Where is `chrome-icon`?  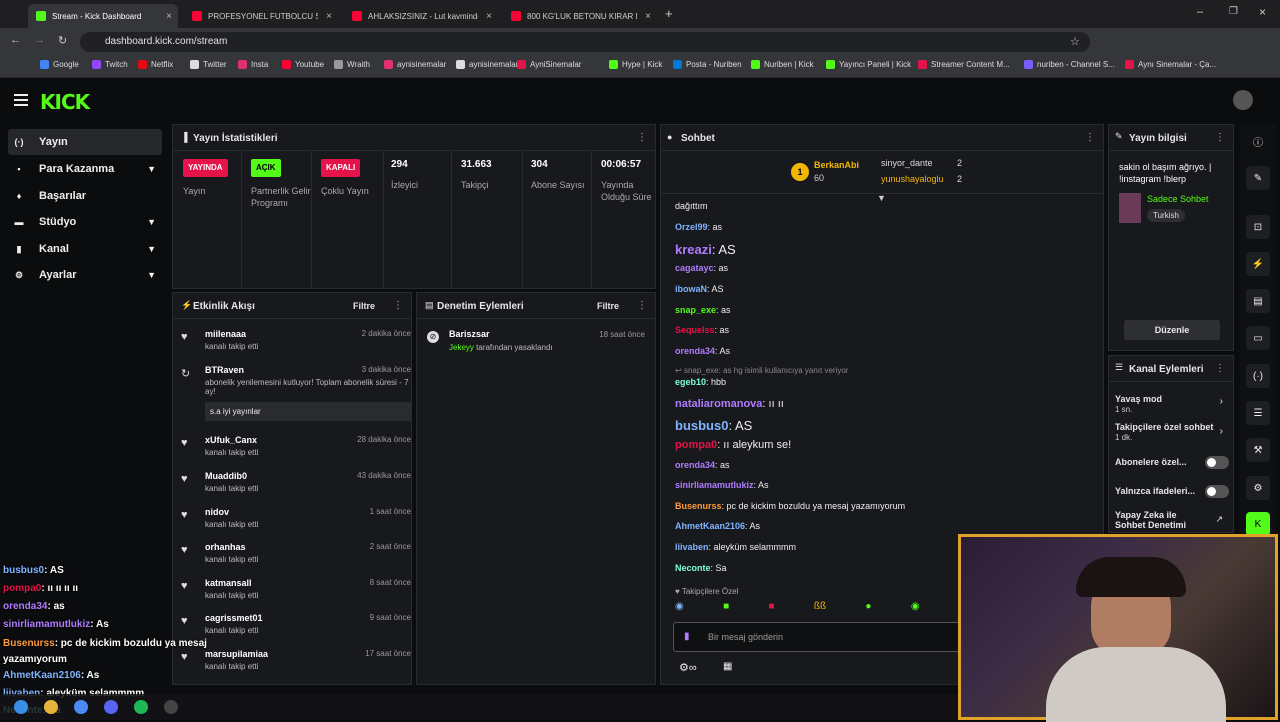
chrome-icon is located at coordinates (81, 707).